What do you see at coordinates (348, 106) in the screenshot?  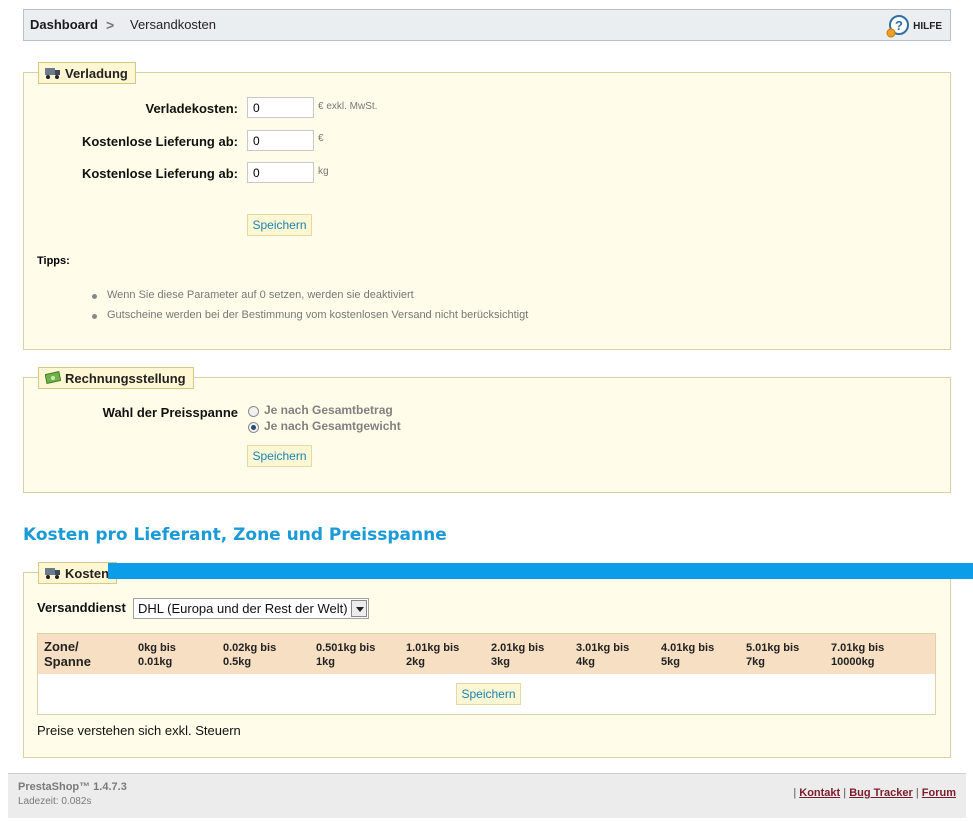 I see `verladekosten-unit: € exkl. MwSt.` at bounding box center [348, 106].